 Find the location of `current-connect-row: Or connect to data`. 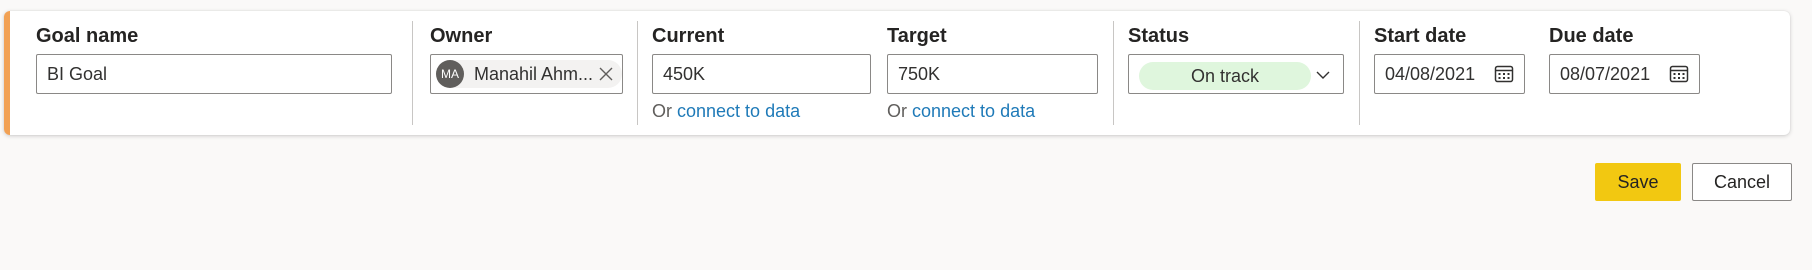

current-connect-row: Or connect to data is located at coordinates (726, 111).